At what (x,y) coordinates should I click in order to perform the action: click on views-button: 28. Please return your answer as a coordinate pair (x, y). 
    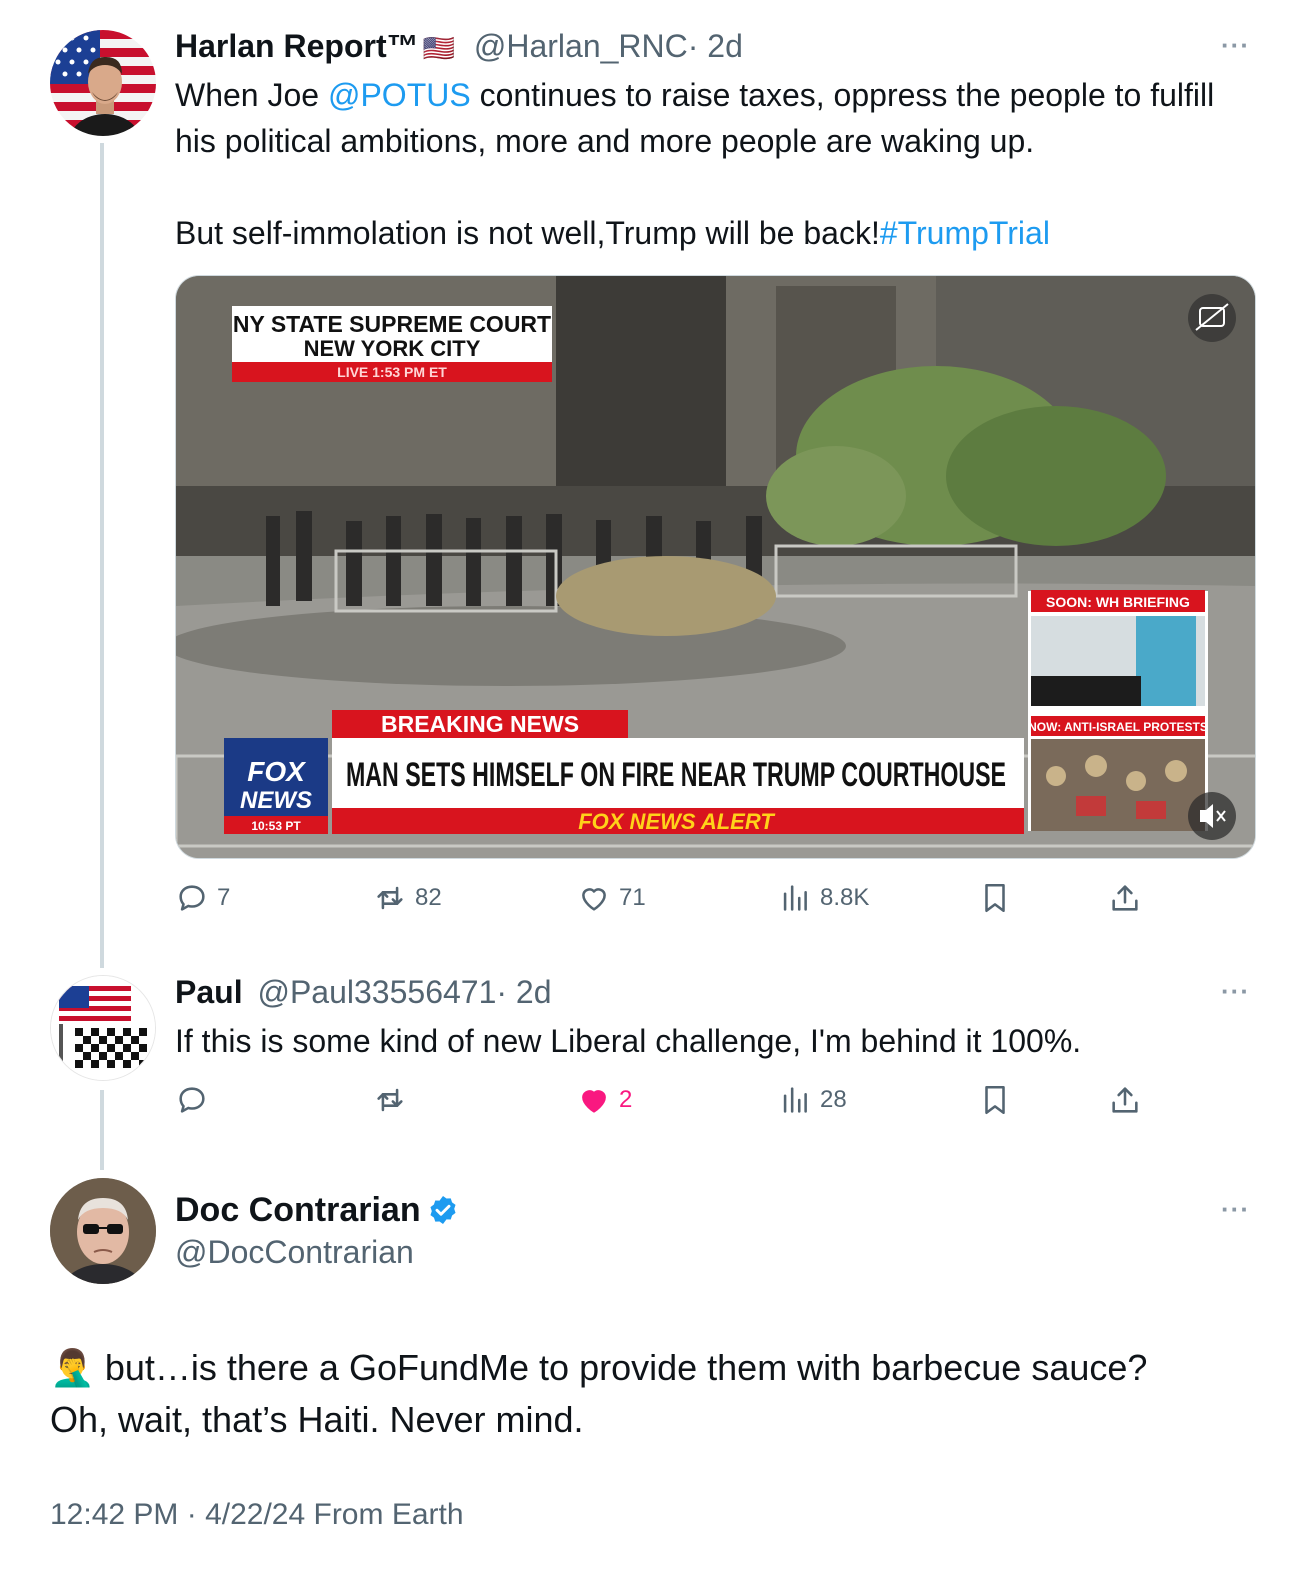
    Looking at the image, I should click on (812, 1100).